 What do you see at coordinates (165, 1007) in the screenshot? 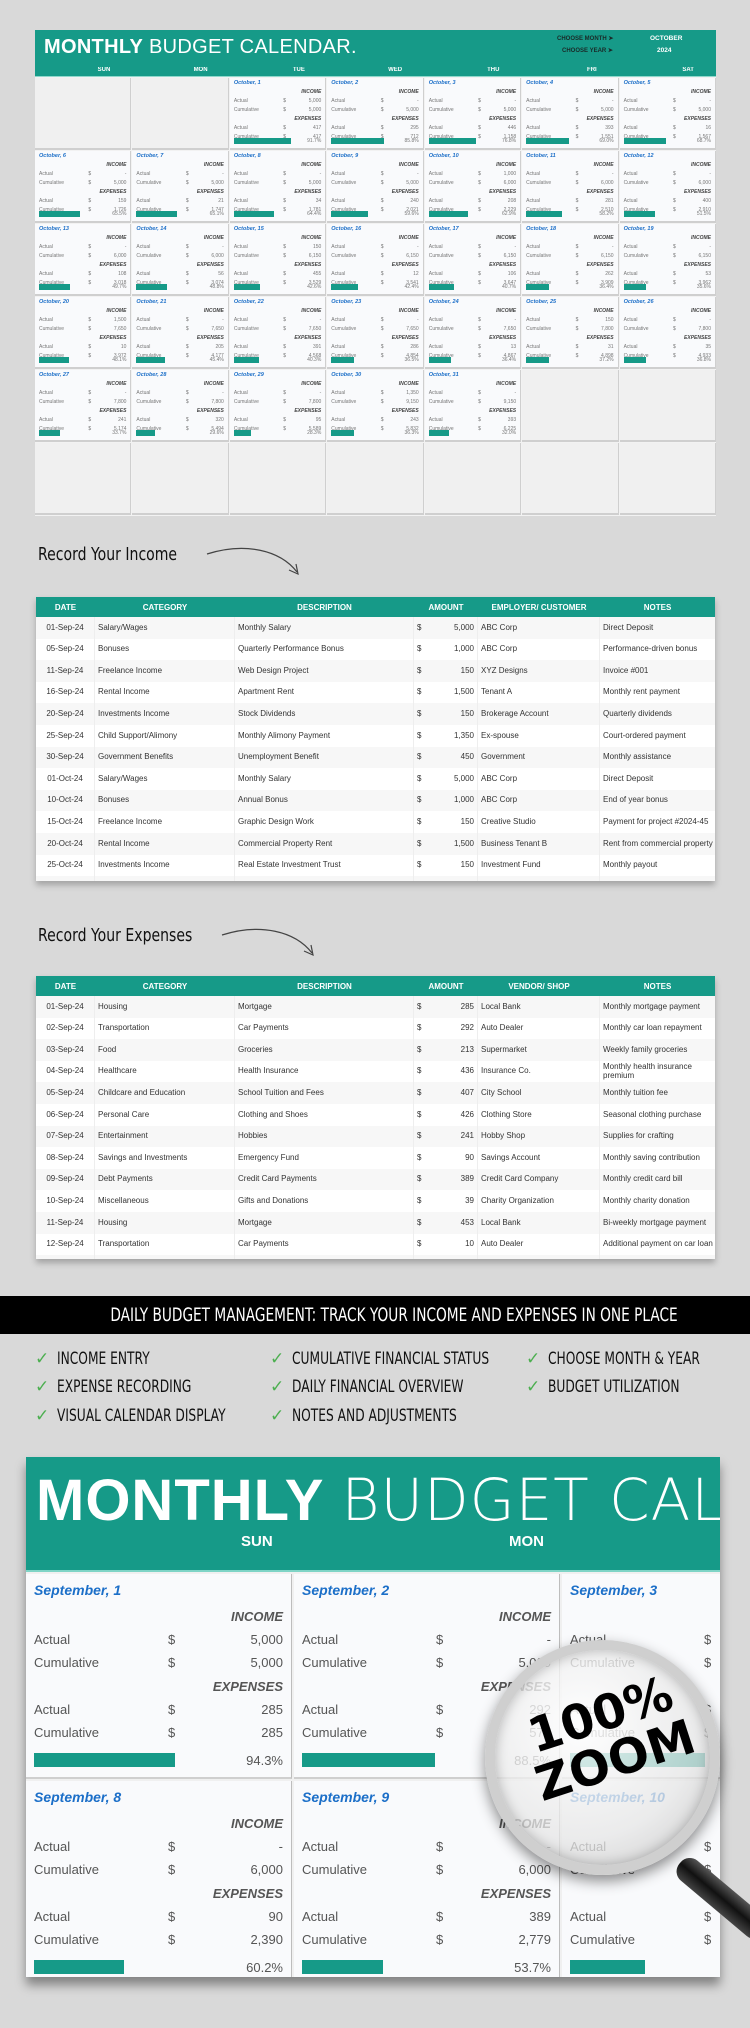
I see `category-cell: Housing` at bounding box center [165, 1007].